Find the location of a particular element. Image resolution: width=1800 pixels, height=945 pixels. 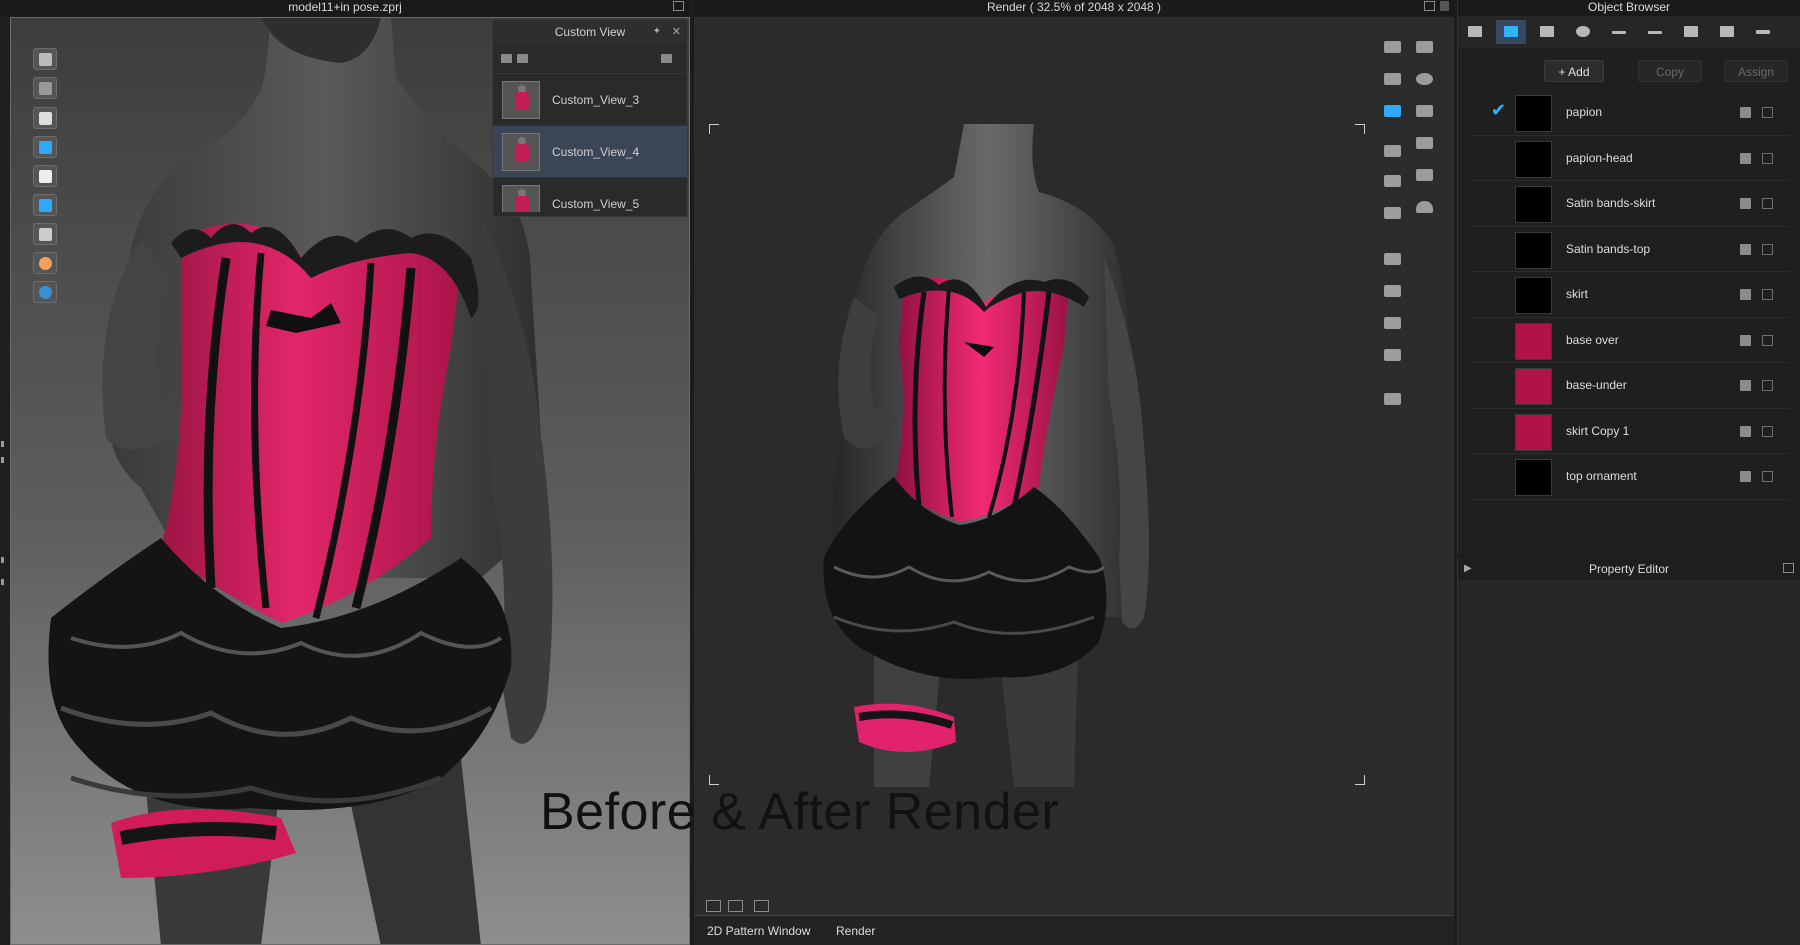

render-play-button is located at coordinates (1393, 79).